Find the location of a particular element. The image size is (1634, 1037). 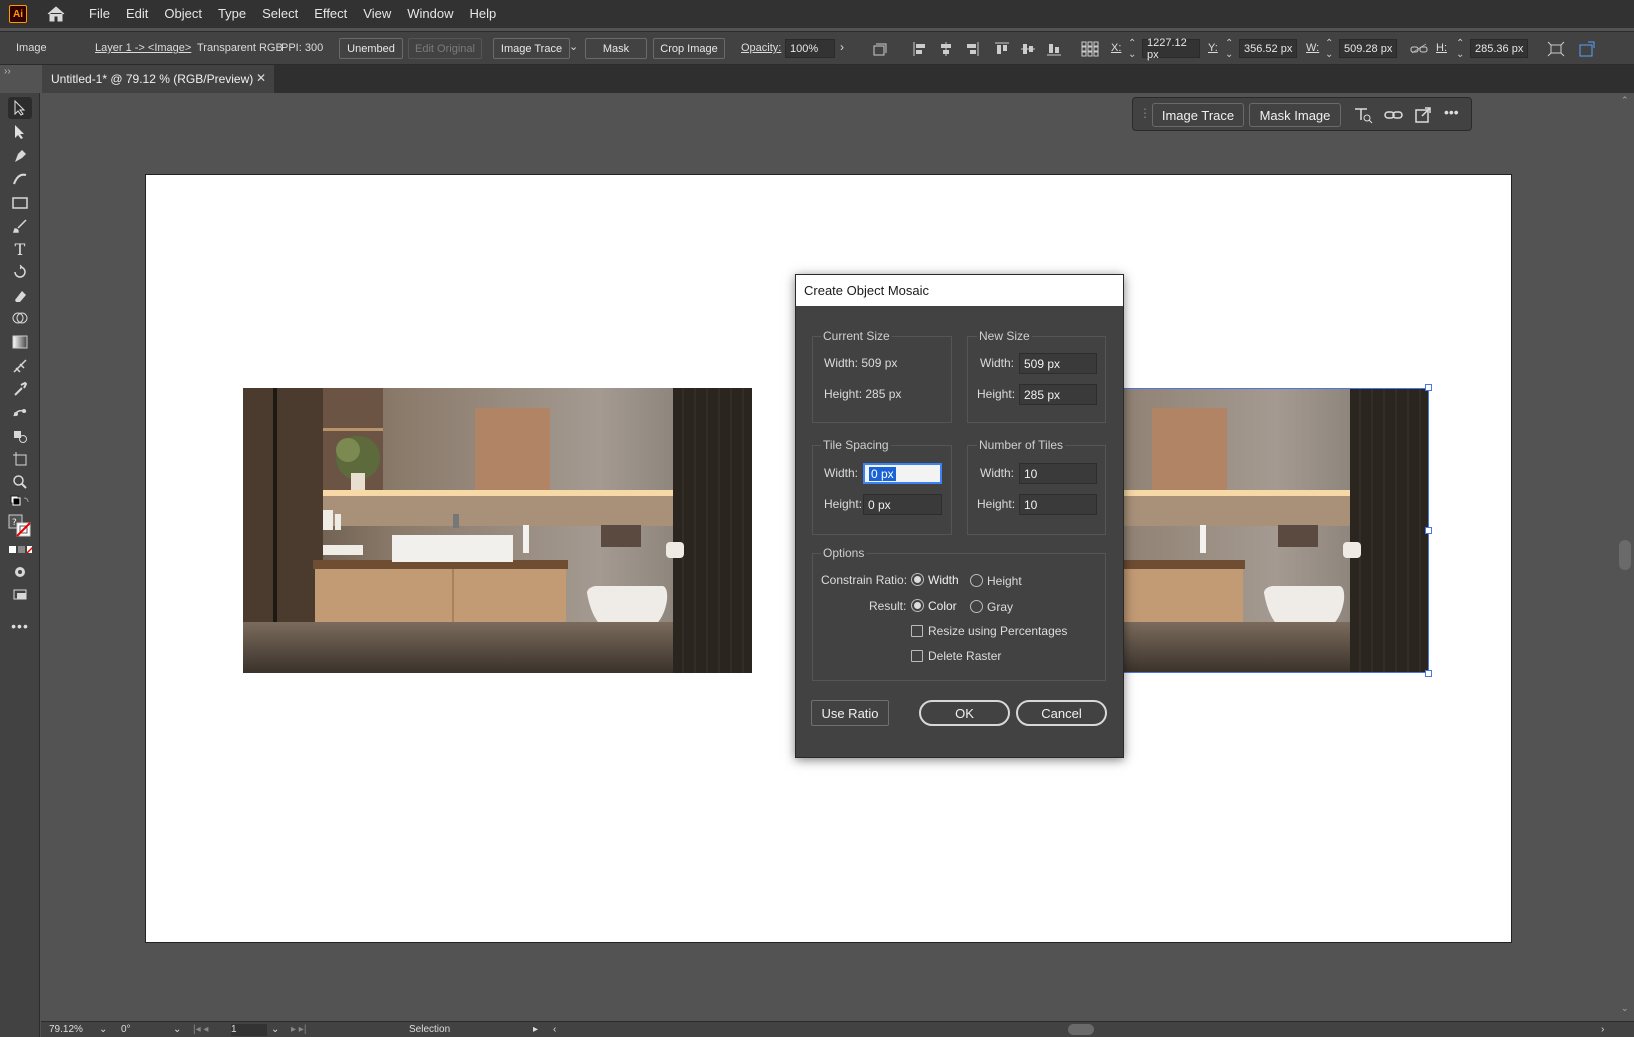

result-color-radio is located at coordinates (917, 605).